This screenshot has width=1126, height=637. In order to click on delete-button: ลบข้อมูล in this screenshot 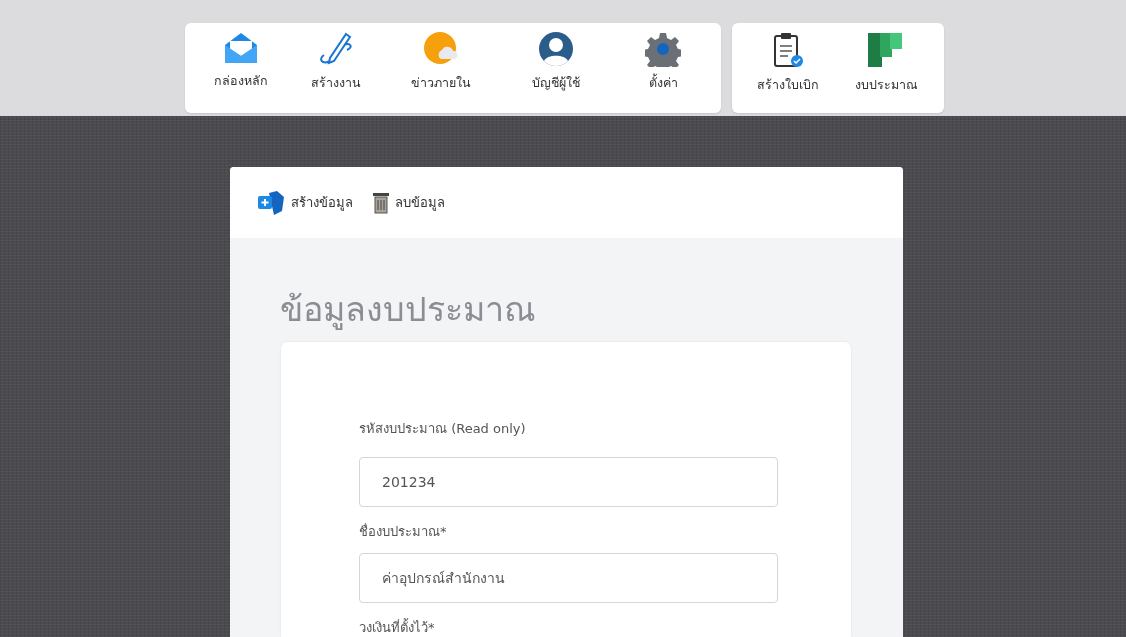, I will do `click(409, 202)`.